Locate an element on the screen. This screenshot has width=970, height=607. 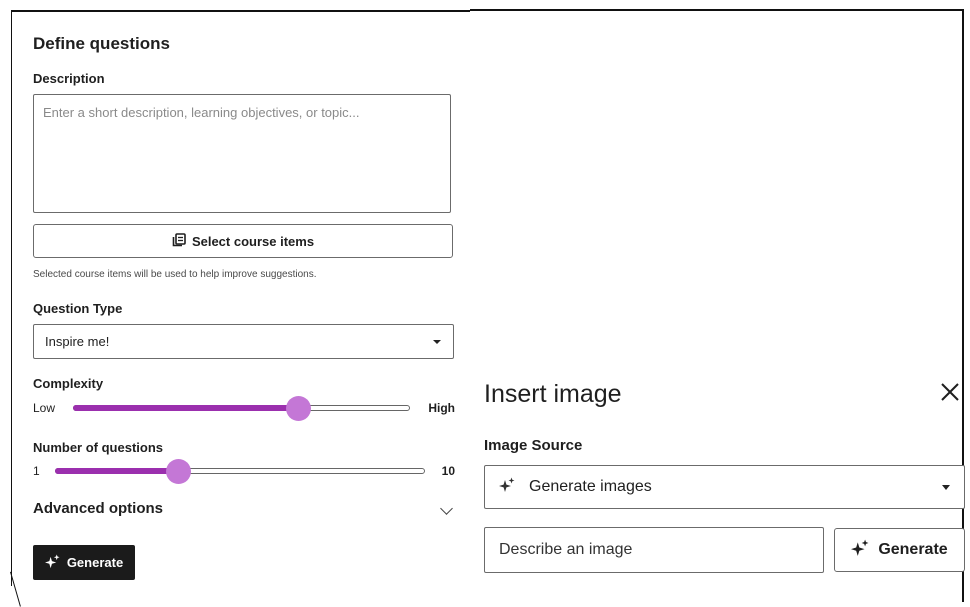
frame-corner-line is located at coordinates (15, 589).